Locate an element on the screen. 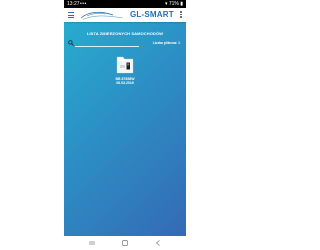  search-input is located at coordinates (107, 46).